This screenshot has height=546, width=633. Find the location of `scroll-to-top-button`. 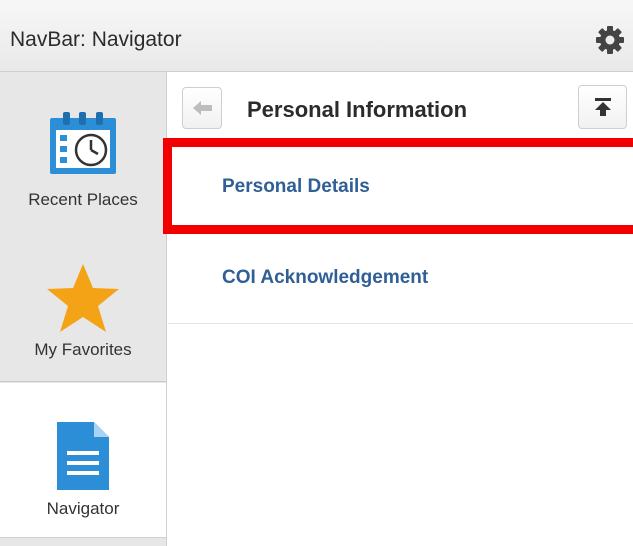

scroll-to-top-button is located at coordinates (602, 107).